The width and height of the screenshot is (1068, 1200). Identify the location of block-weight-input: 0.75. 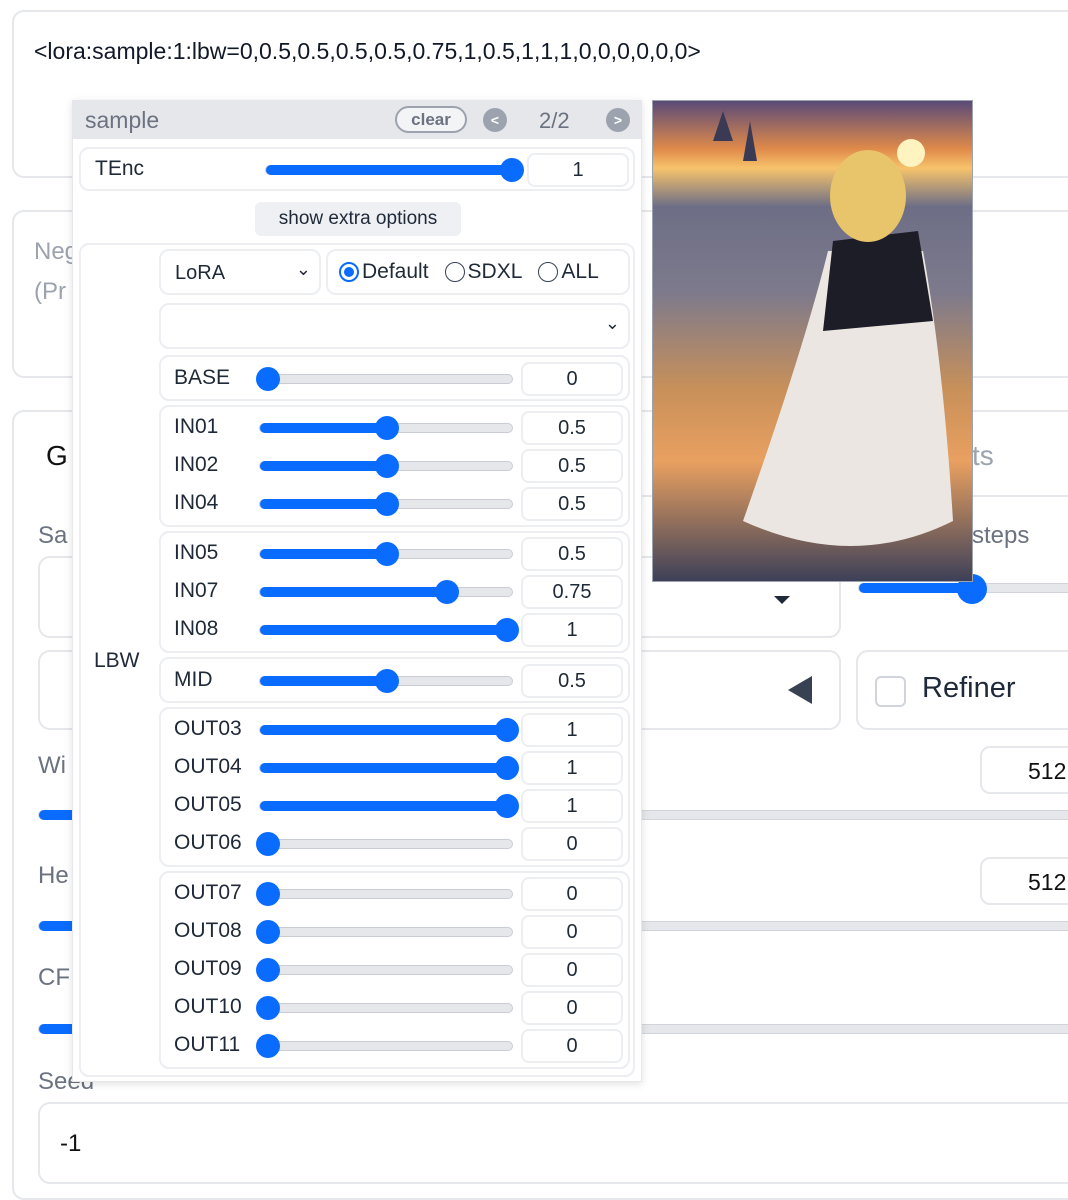
(572, 592).